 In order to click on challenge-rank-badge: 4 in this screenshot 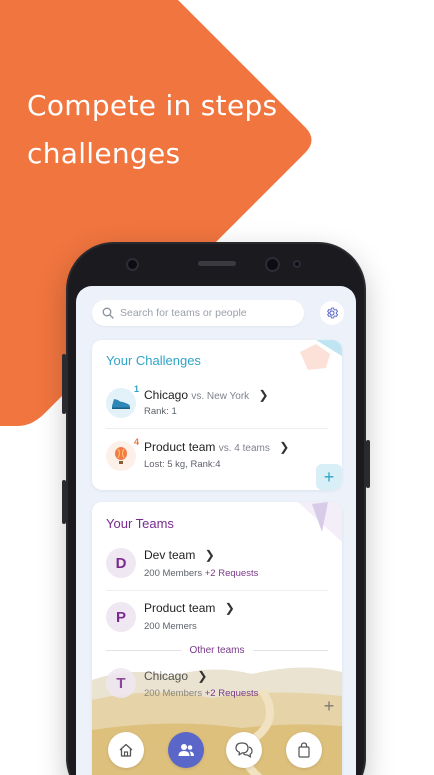, I will do `click(137, 442)`.